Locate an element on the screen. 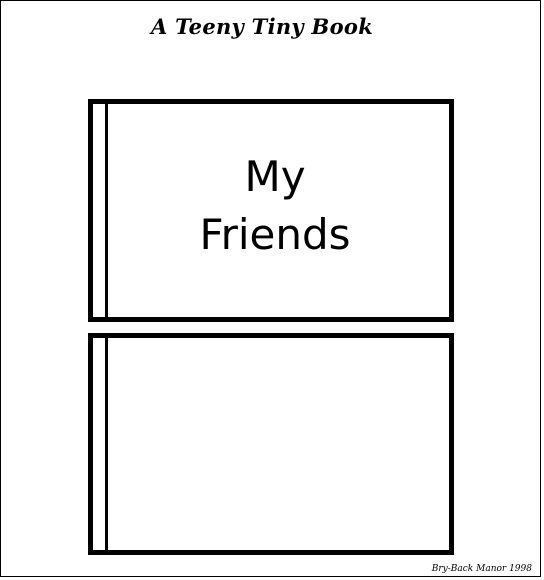 This screenshot has height=580, width=544. cover-title-line-2: Friends is located at coordinates (275, 234).